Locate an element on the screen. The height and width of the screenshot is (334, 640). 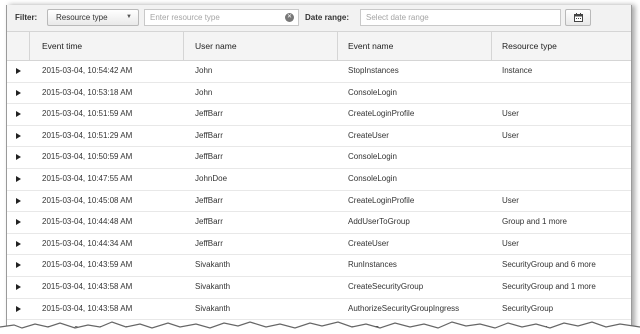
calendar-button is located at coordinates (578, 17).